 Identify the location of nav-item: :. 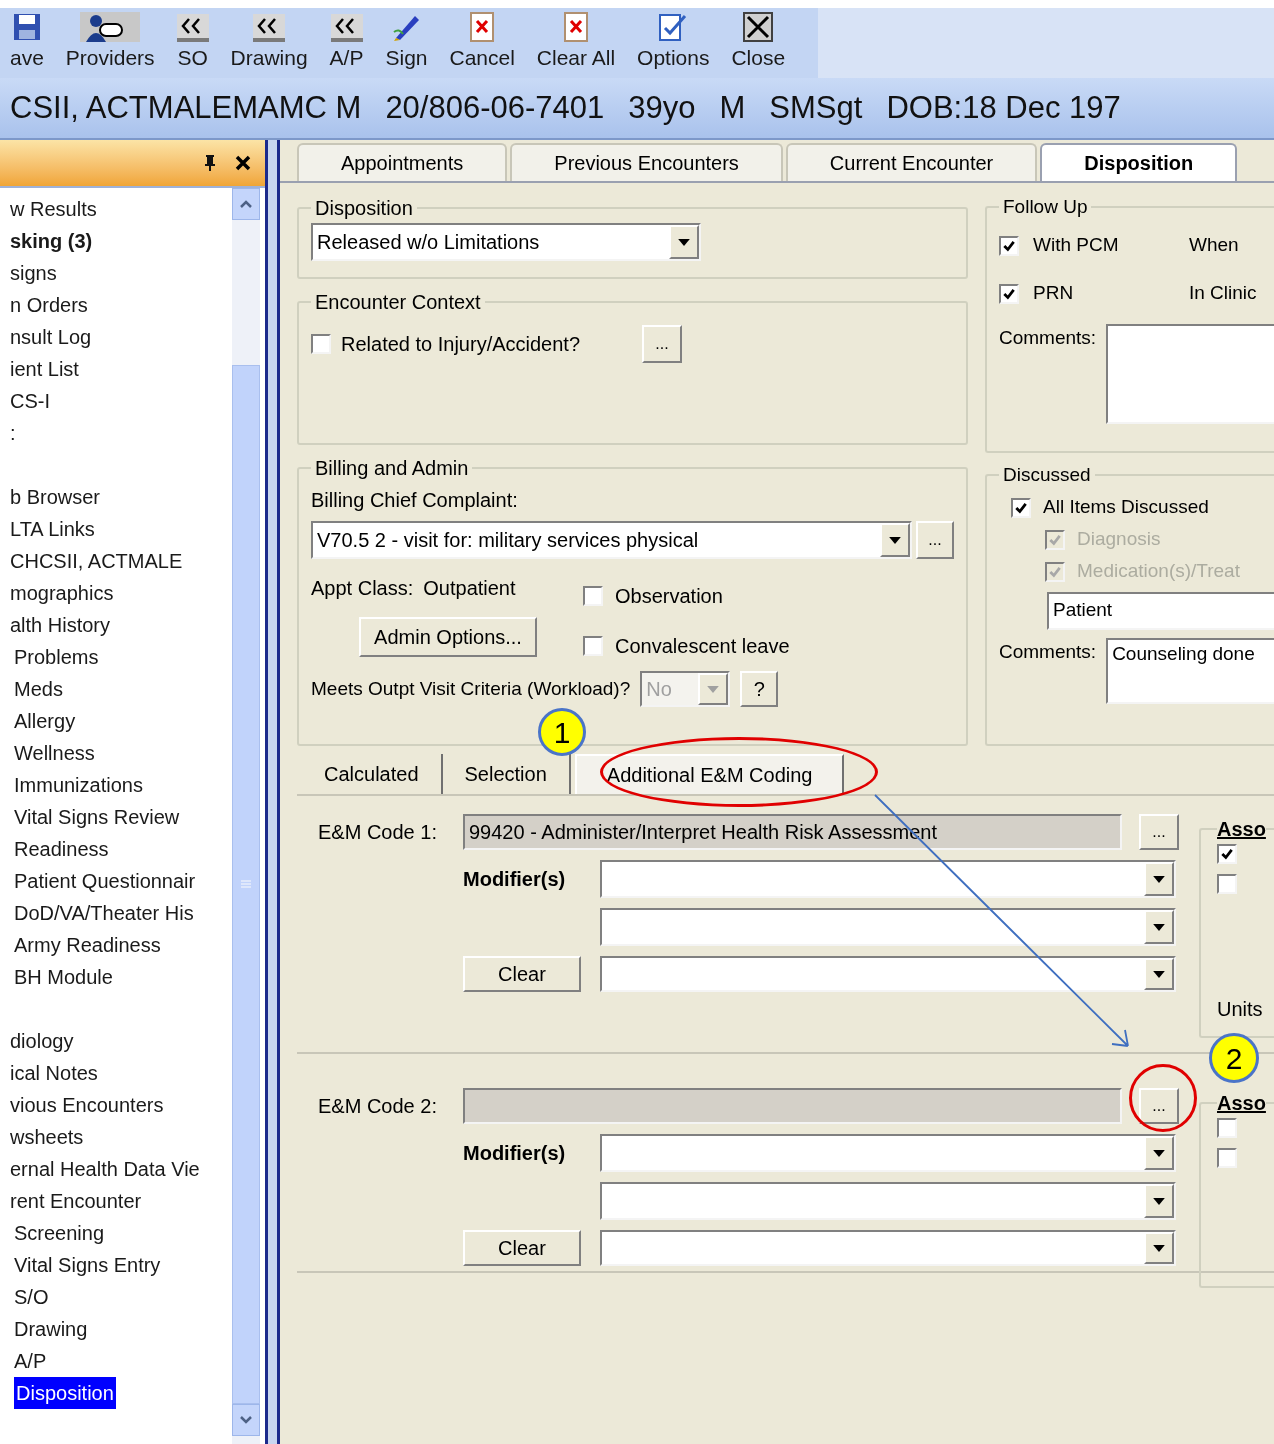
(13, 433).